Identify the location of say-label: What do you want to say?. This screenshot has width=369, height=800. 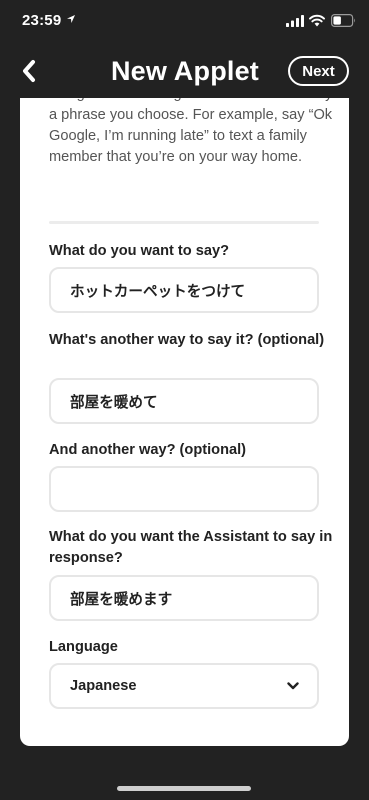
(139, 251).